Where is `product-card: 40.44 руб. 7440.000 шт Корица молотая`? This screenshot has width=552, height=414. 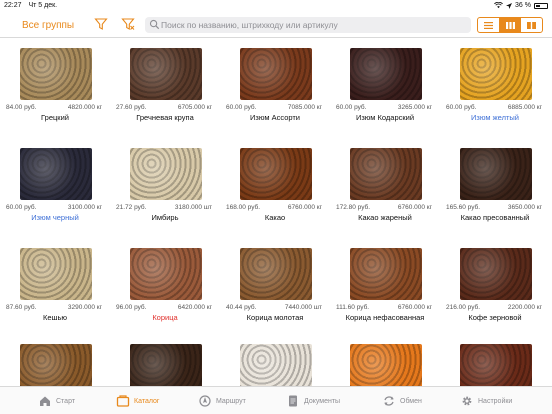
product-card: 40.44 руб. 7440.000 шт Корица молотая is located at coordinates (275, 287).